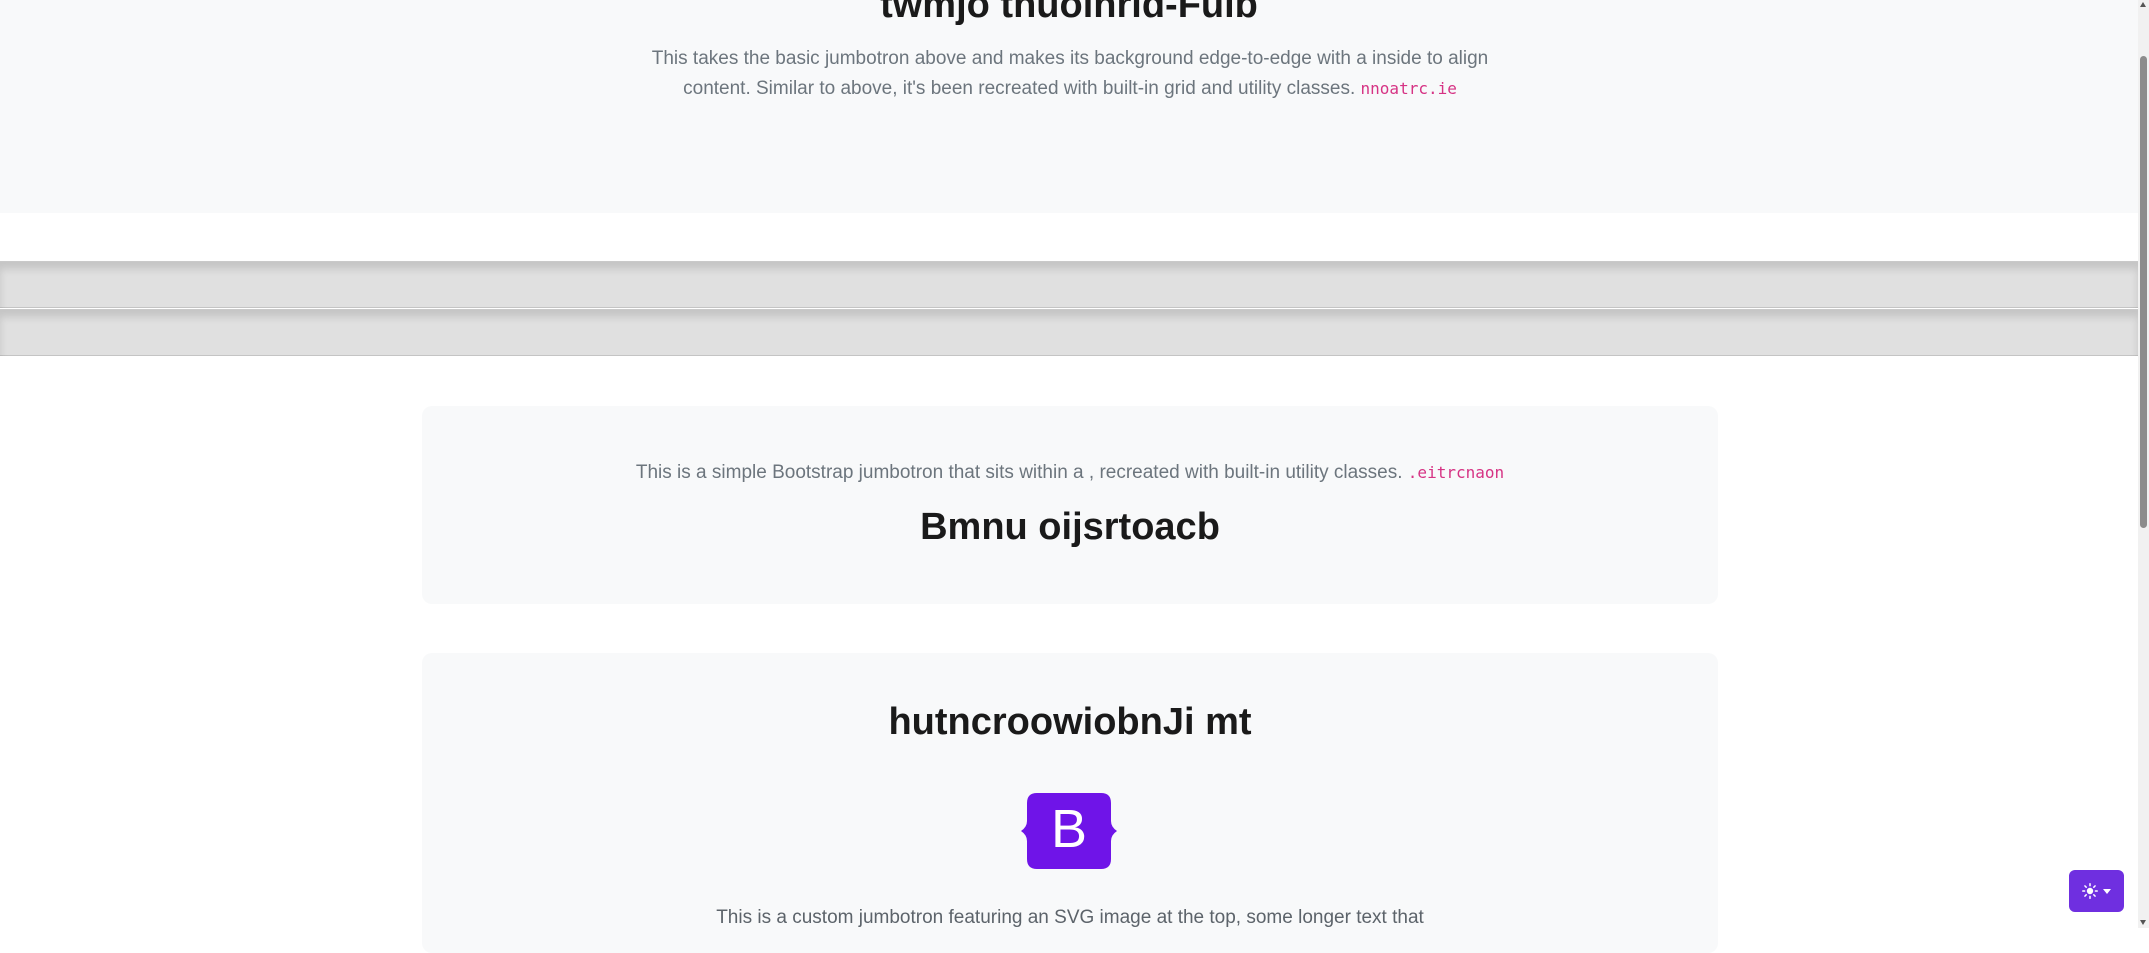 The width and height of the screenshot is (2149, 953). What do you see at coordinates (1070, 527) in the screenshot?
I see `jumbotron-title: Bmnu oijsrtoacb` at bounding box center [1070, 527].